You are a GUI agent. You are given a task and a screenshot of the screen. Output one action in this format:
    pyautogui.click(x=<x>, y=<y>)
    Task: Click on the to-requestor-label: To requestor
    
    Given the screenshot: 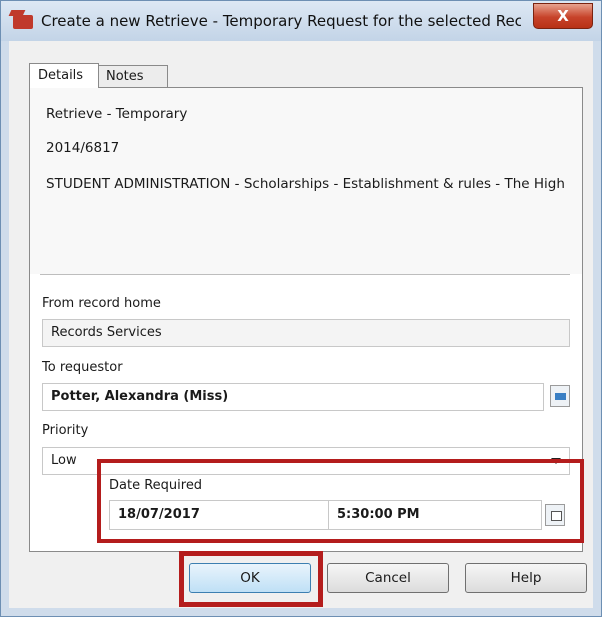 What is the action you would take?
    pyautogui.click(x=82, y=367)
    